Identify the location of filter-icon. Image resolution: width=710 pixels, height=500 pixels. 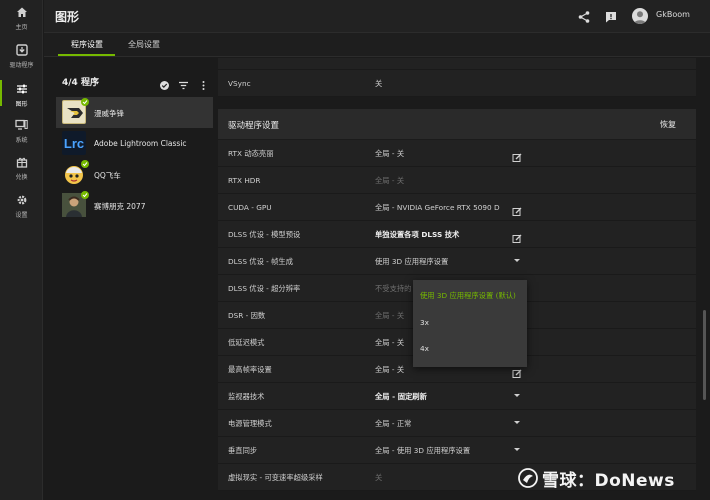
(183, 83).